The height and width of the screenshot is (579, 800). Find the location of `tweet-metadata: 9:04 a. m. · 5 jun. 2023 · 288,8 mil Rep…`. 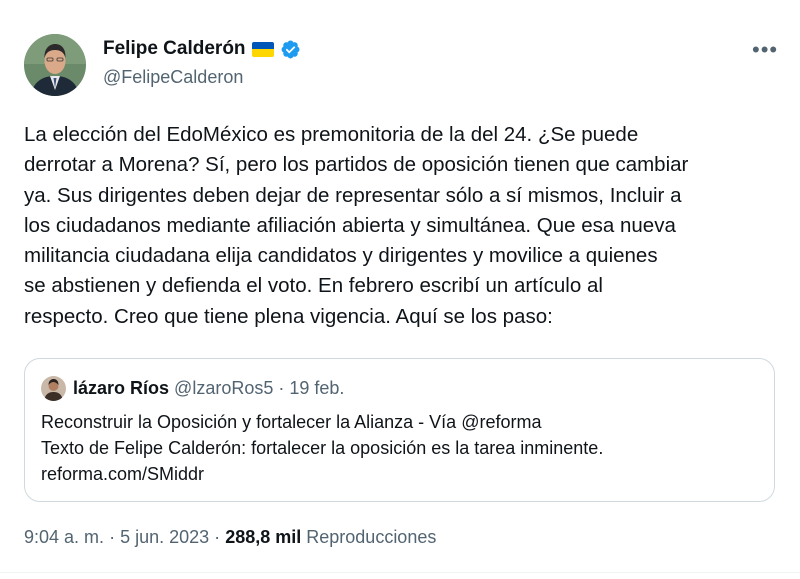

tweet-metadata: 9:04 a. m. · 5 jun. 2023 · 288,8 mil Rep… is located at coordinates (230, 537).